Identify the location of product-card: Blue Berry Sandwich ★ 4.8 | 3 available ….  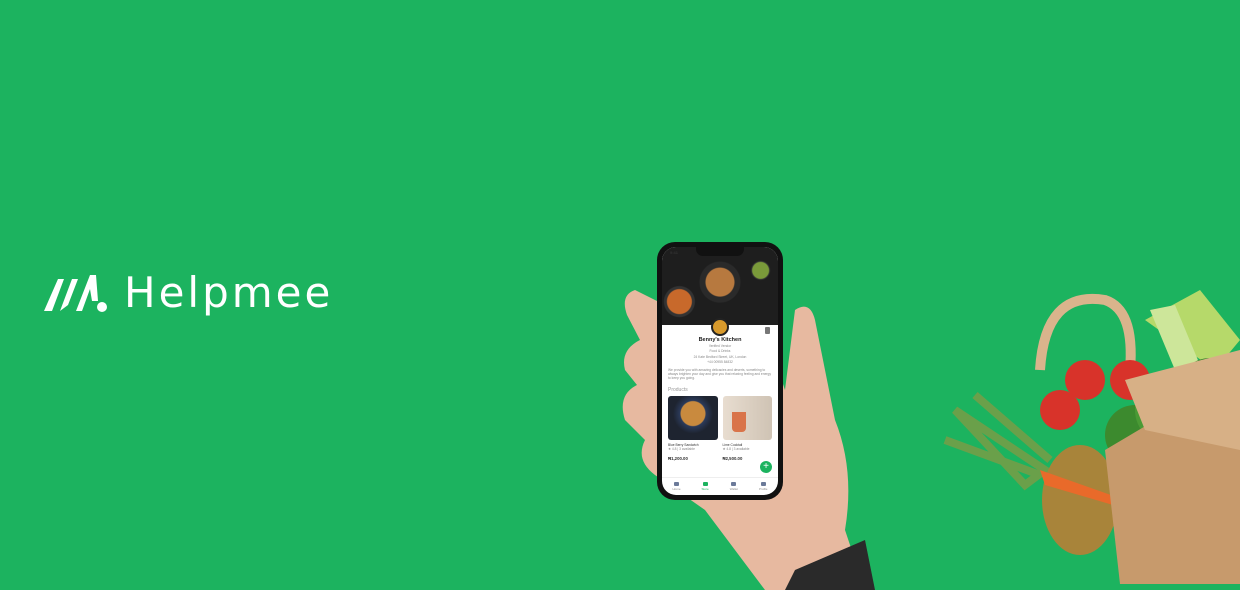
(693, 428).